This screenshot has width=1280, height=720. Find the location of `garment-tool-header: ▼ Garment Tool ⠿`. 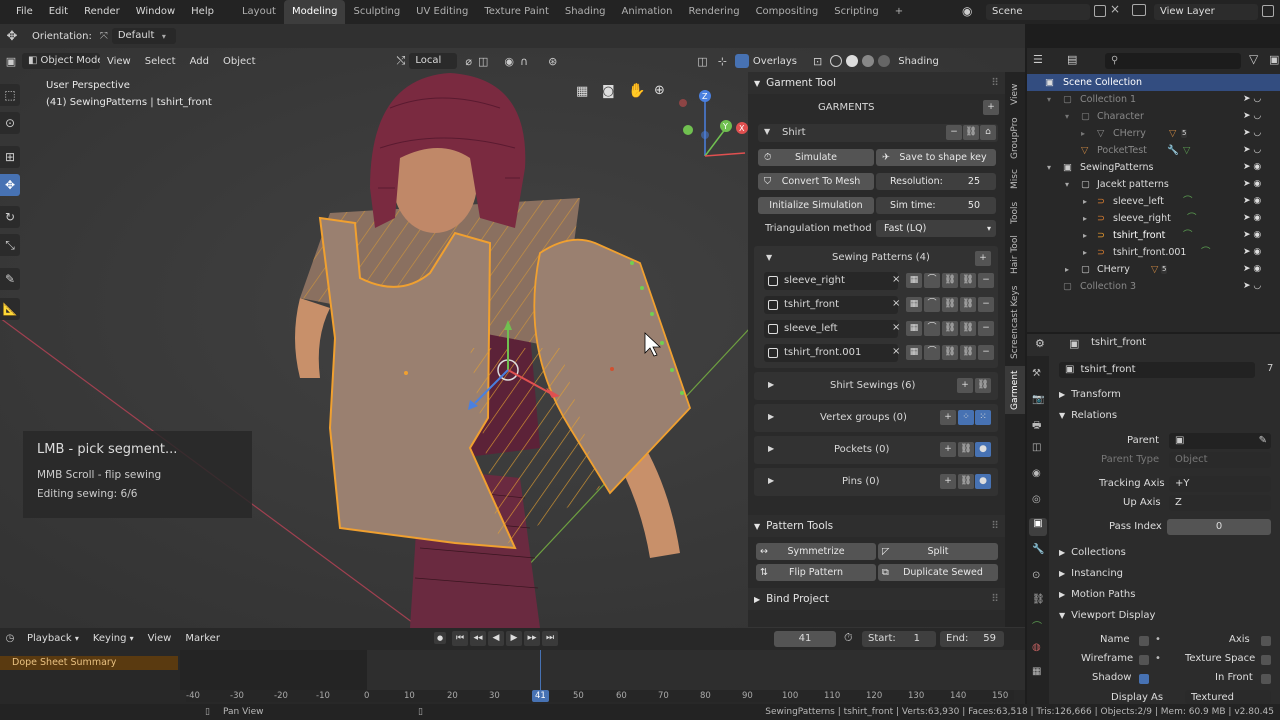

garment-tool-header: ▼ Garment Tool ⠿ is located at coordinates (876, 83).